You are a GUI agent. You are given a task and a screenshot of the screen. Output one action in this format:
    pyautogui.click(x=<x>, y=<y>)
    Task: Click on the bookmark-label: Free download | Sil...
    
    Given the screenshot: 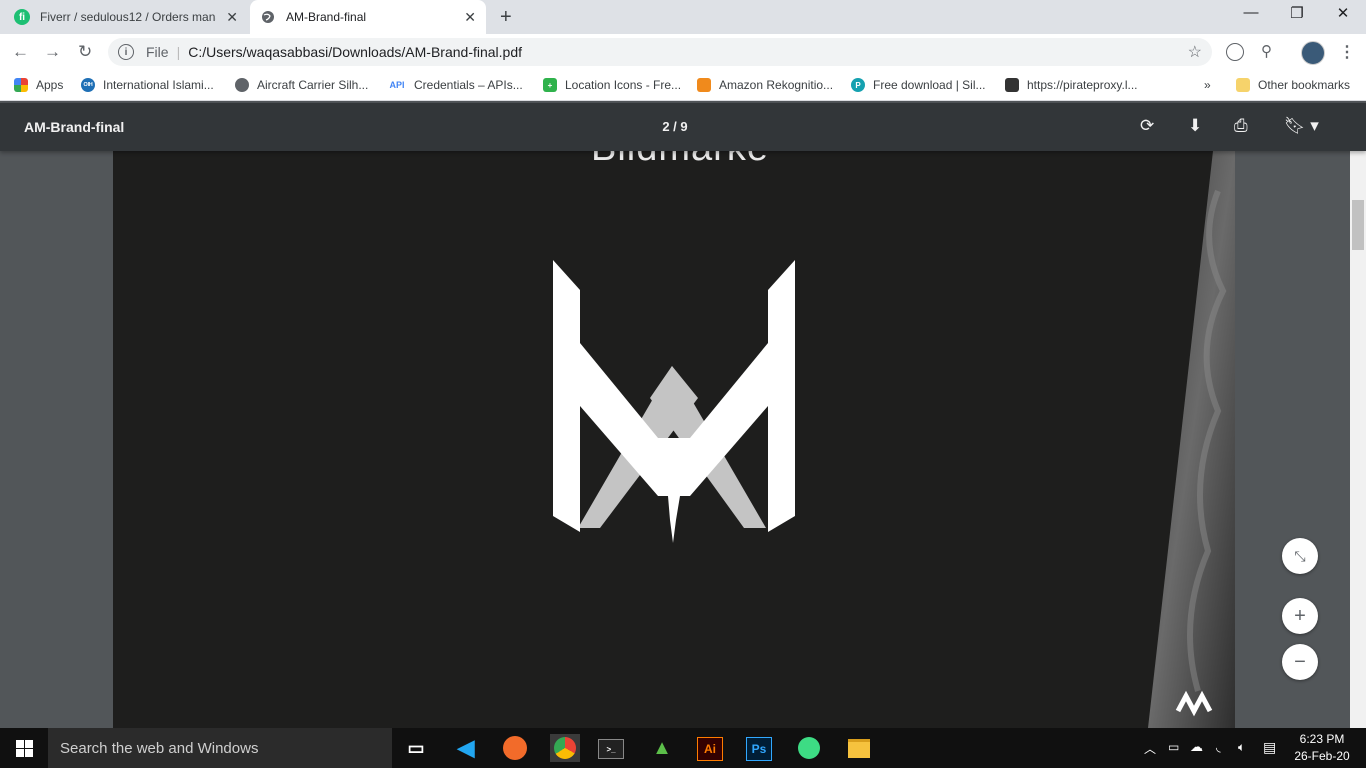 What is the action you would take?
    pyautogui.click(x=929, y=85)
    